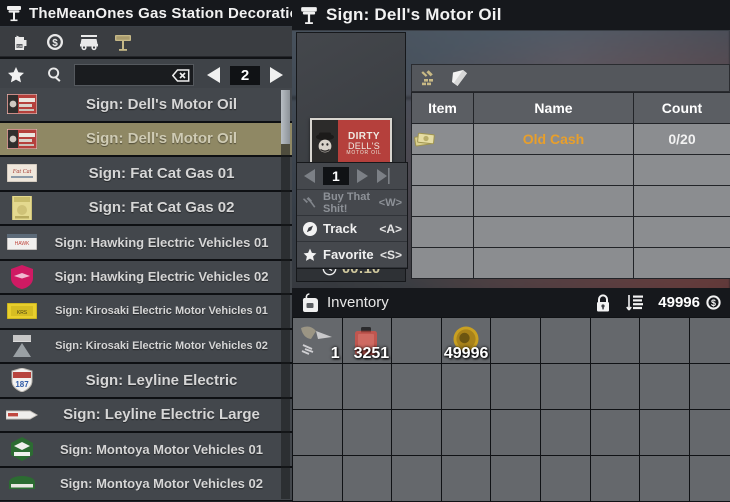 The height and width of the screenshot is (502, 730). Describe the element at coordinates (367, 340) in the screenshot. I see `inventory-slot: 3251` at that location.